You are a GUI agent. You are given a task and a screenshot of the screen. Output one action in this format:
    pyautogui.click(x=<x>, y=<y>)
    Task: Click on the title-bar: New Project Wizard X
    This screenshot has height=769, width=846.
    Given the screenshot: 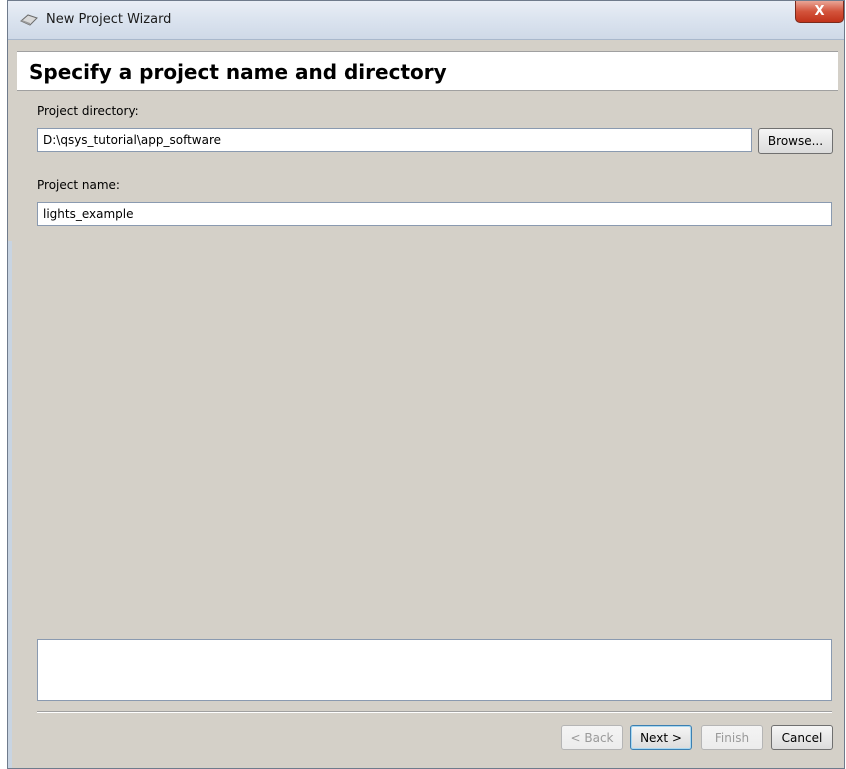 What is the action you would take?
    pyautogui.click(x=426, y=20)
    